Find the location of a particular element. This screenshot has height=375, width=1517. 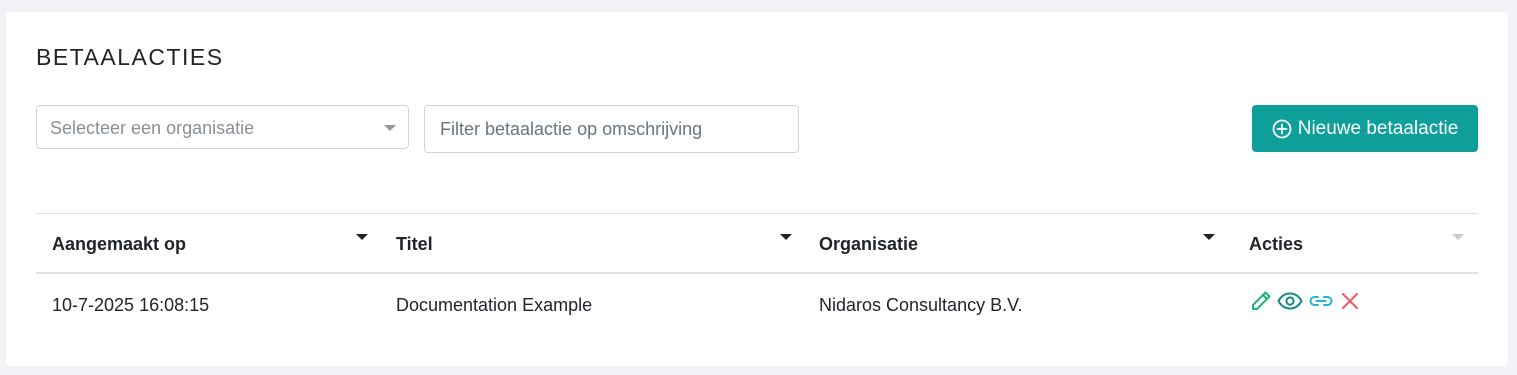

new-payment-action-label: Nieuwe betaalactie is located at coordinates (1378, 128).